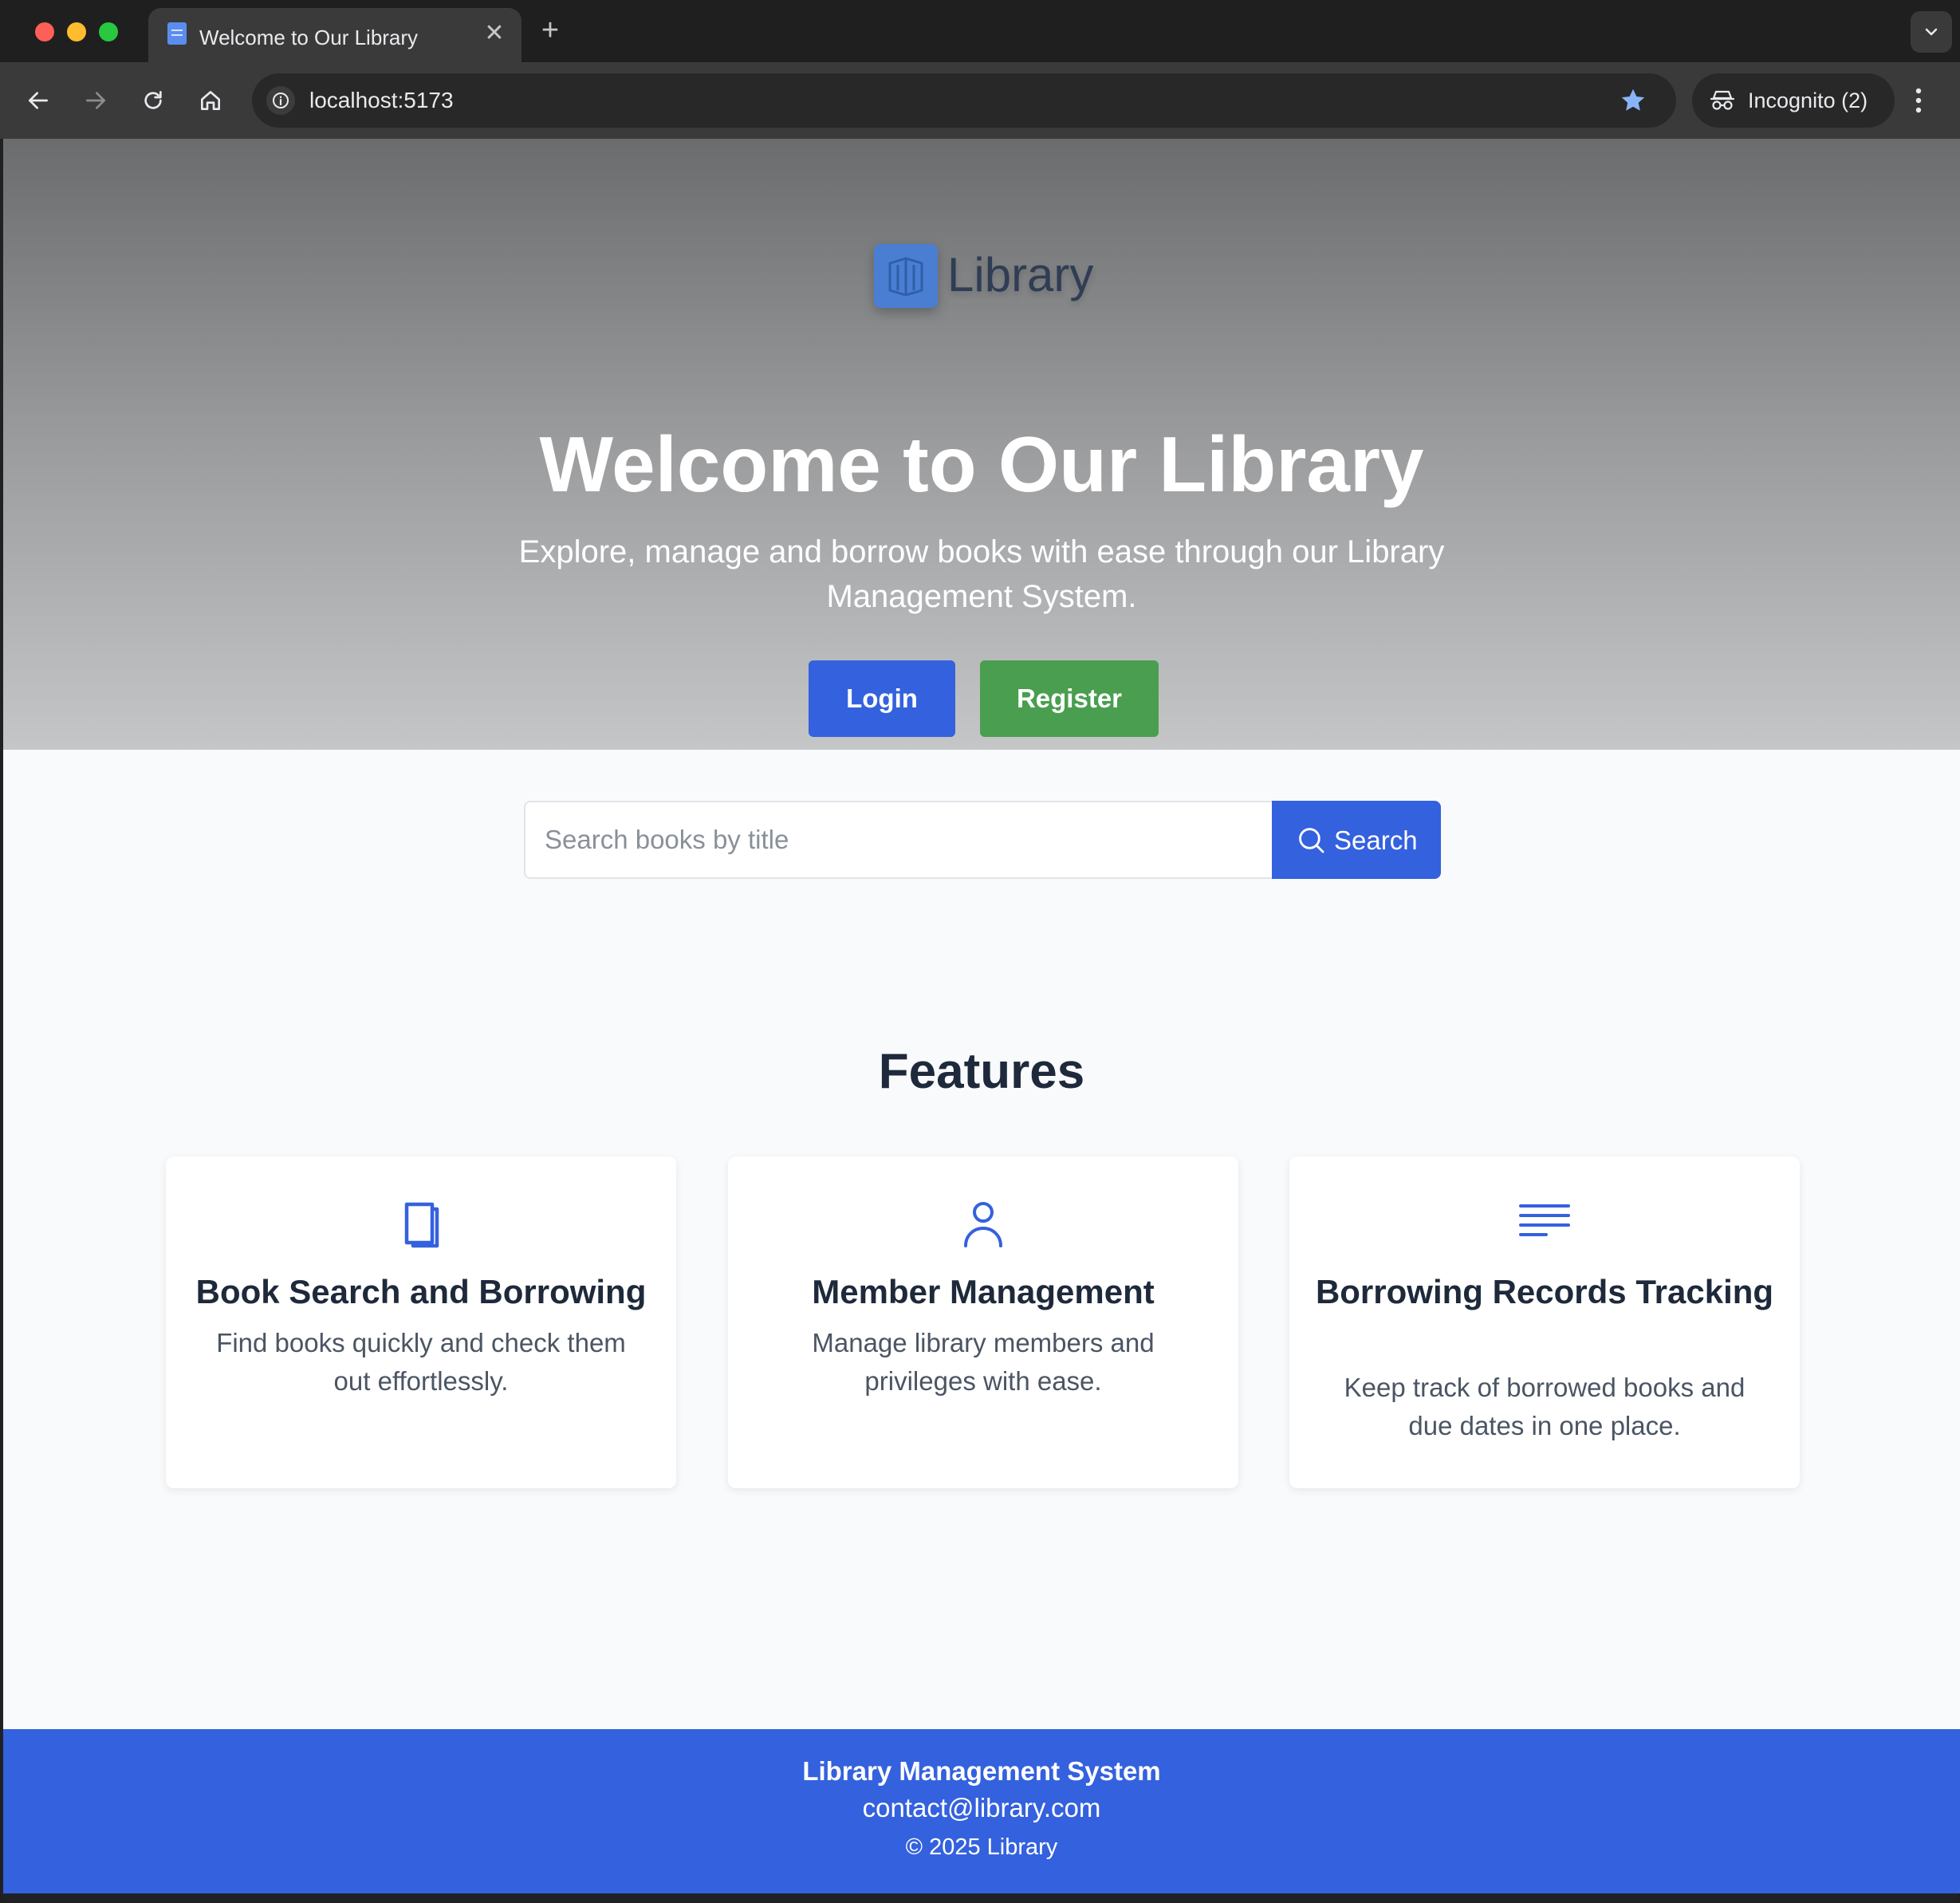 This screenshot has height=1903, width=1960. I want to click on url-text: localhost:5173, so click(382, 100).